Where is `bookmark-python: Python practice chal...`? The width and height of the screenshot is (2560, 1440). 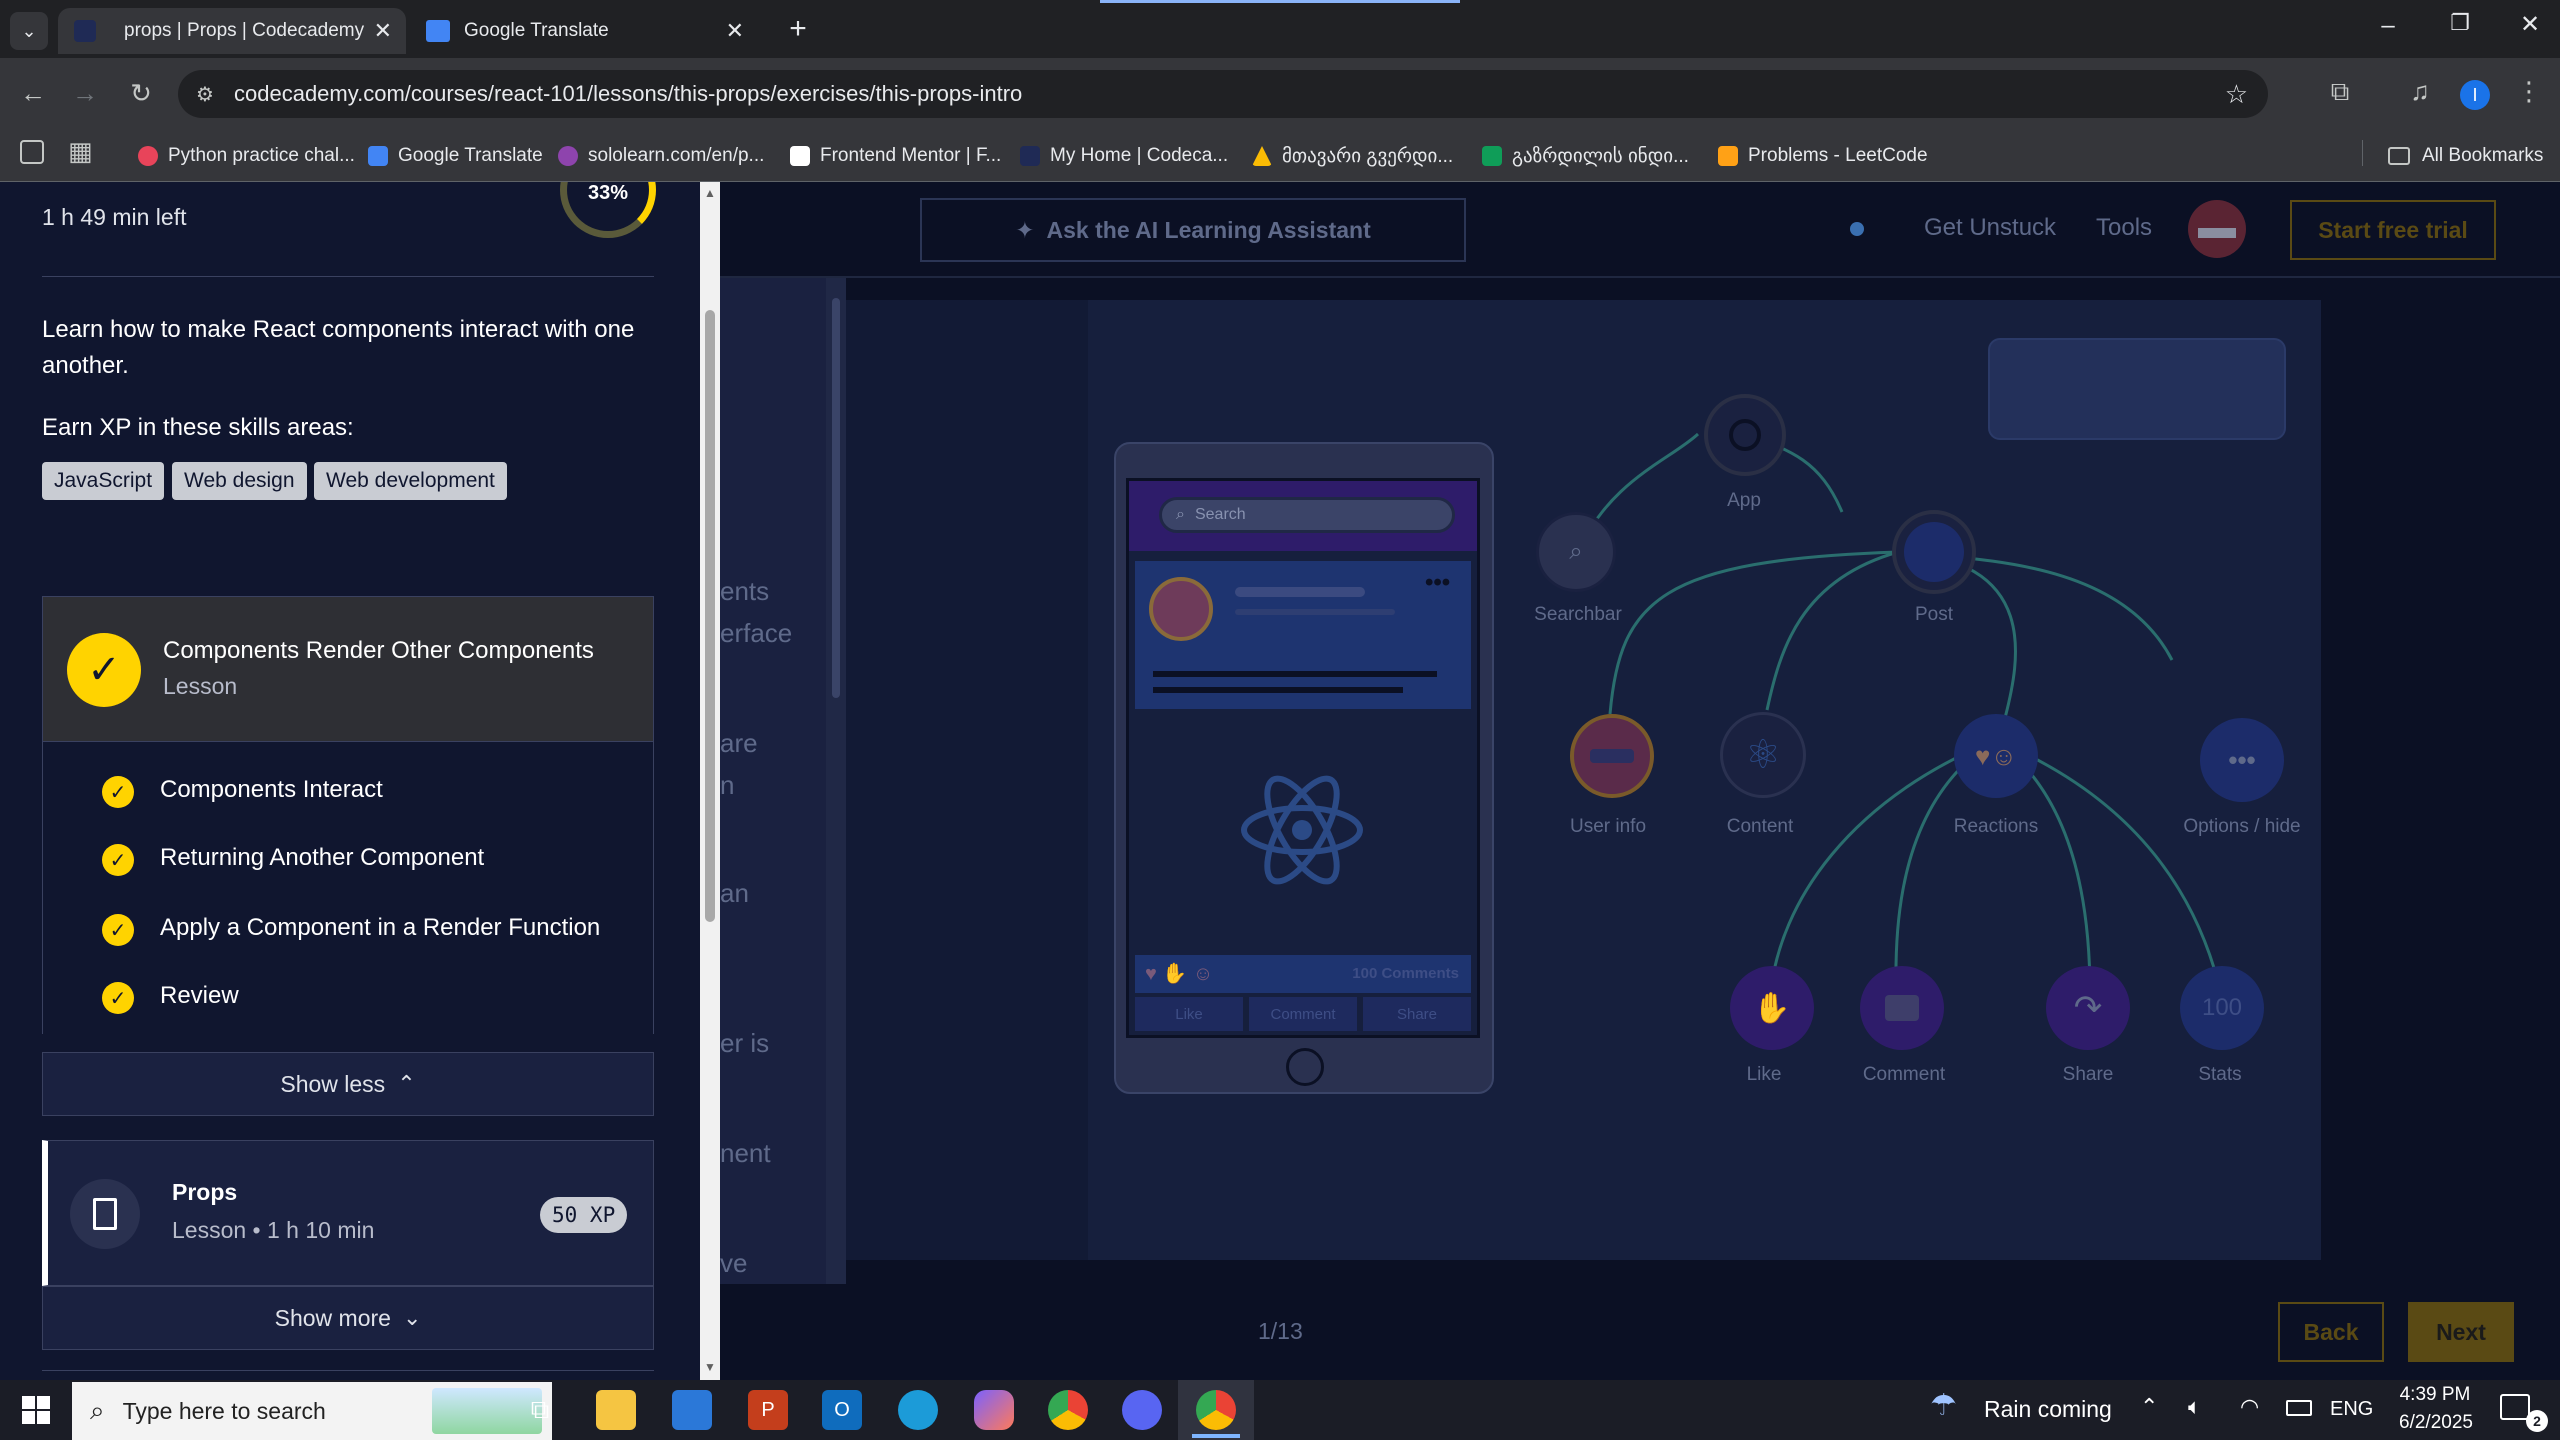
bookmark-python: Python practice chal... is located at coordinates (246, 156).